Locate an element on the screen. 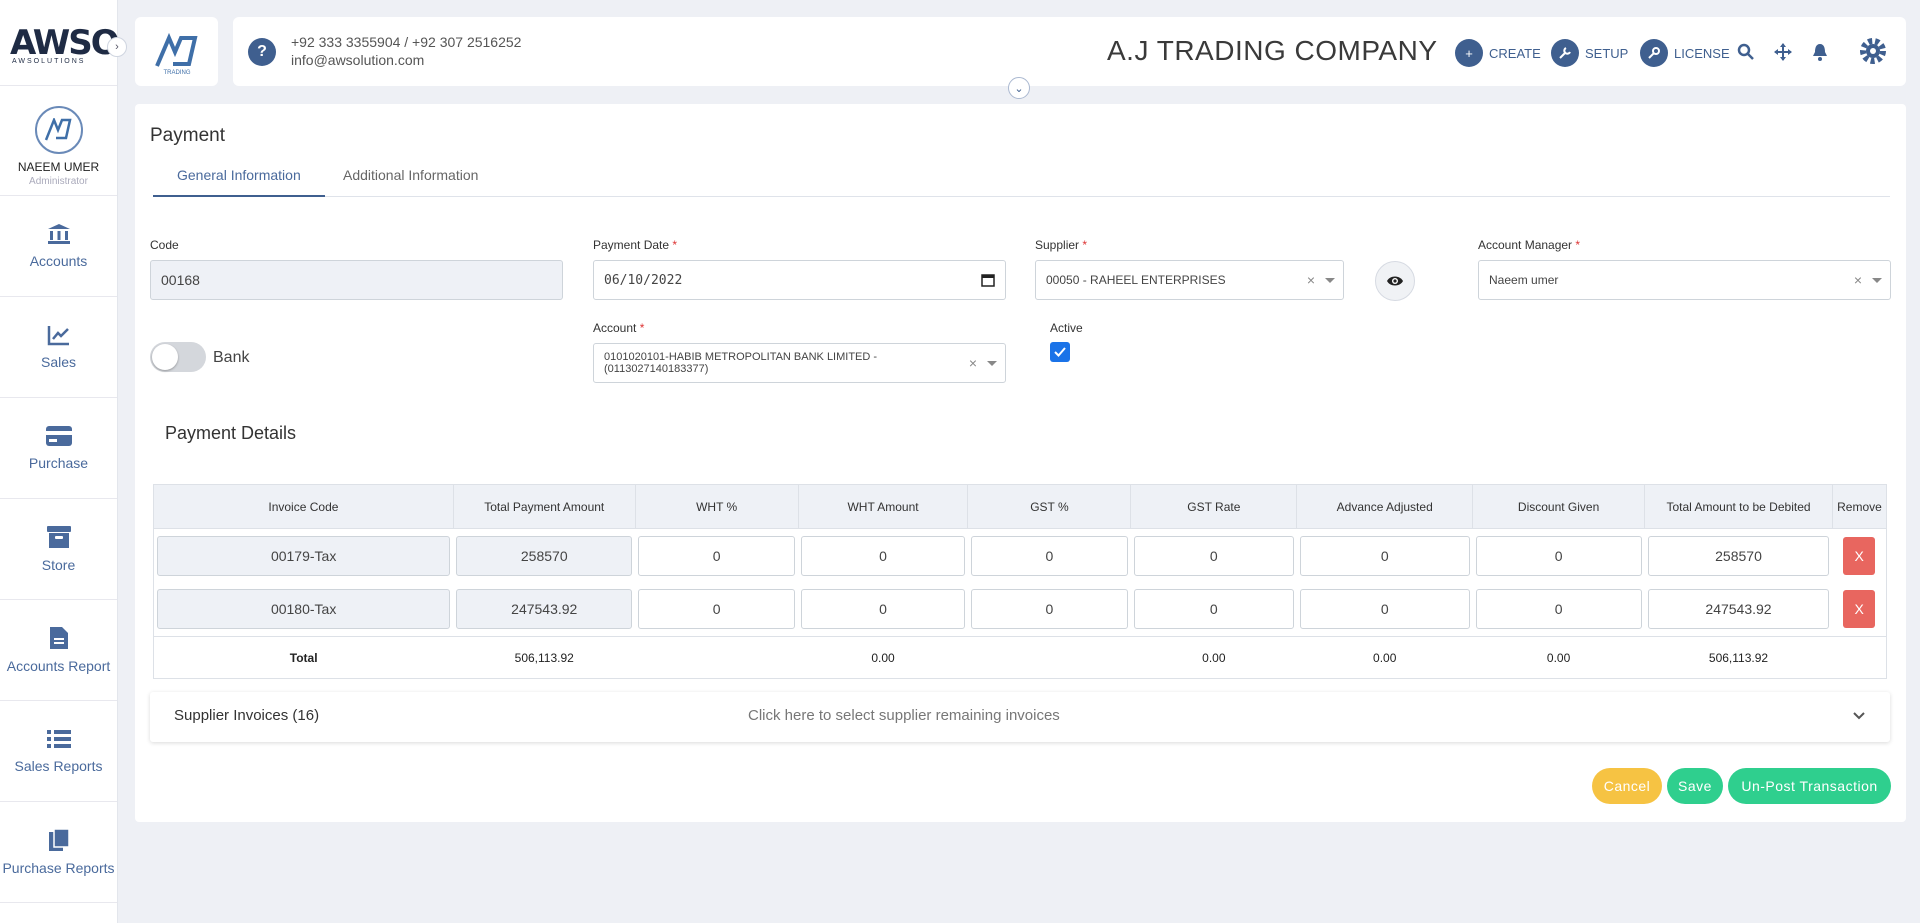 The height and width of the screenshot is (923, 1920). sidebar-item-accounts: Accounts is located at coordinates (58, 246).